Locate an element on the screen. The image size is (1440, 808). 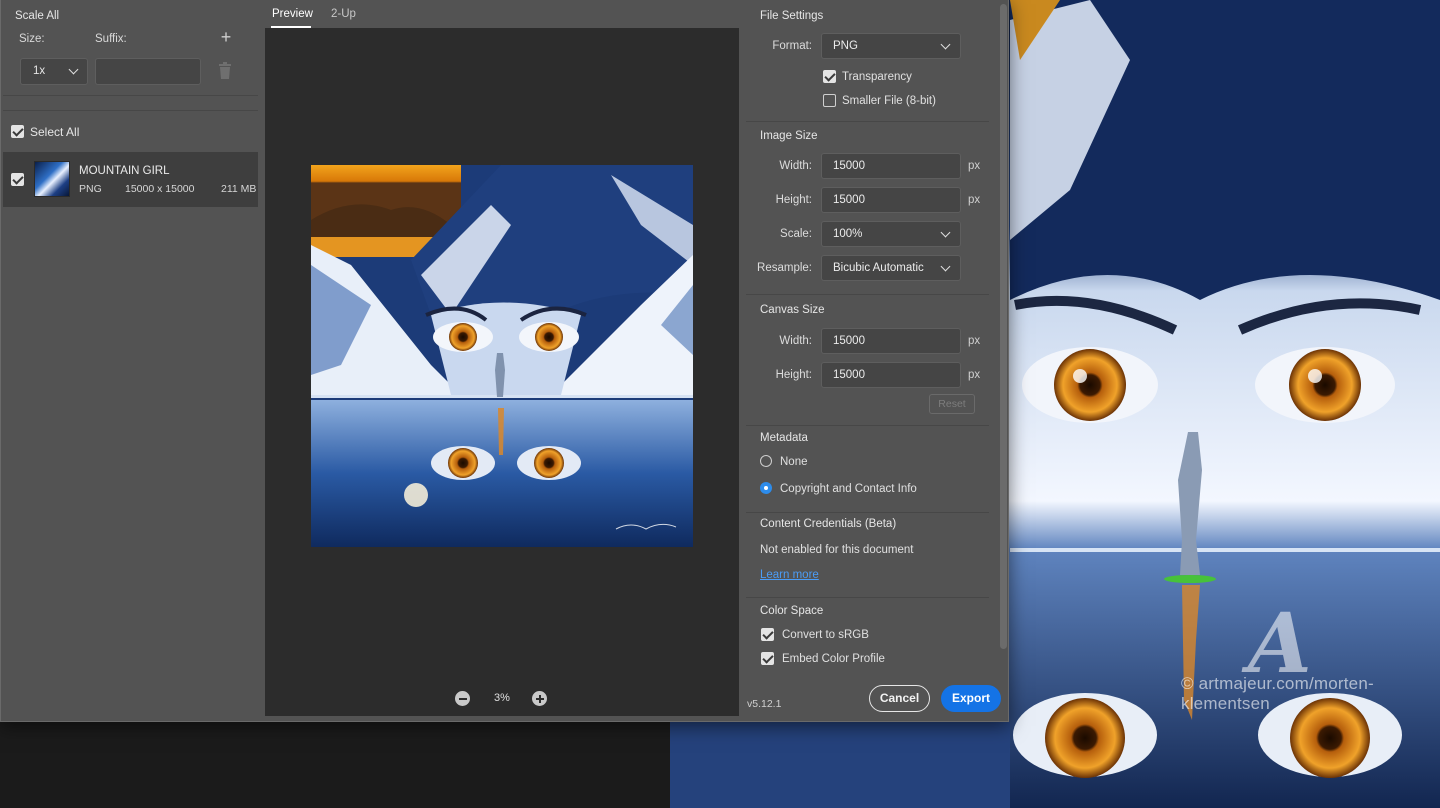
tab-preview: Preview is located at coordinates (292, 14).